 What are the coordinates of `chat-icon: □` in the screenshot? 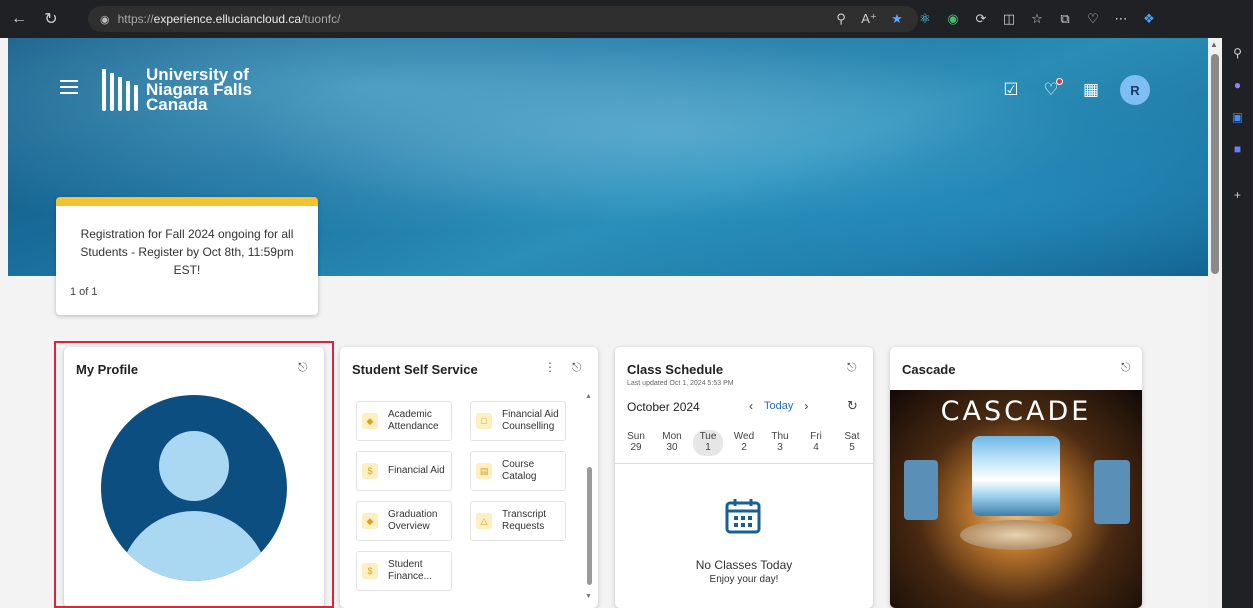 It's located at (484, 421).